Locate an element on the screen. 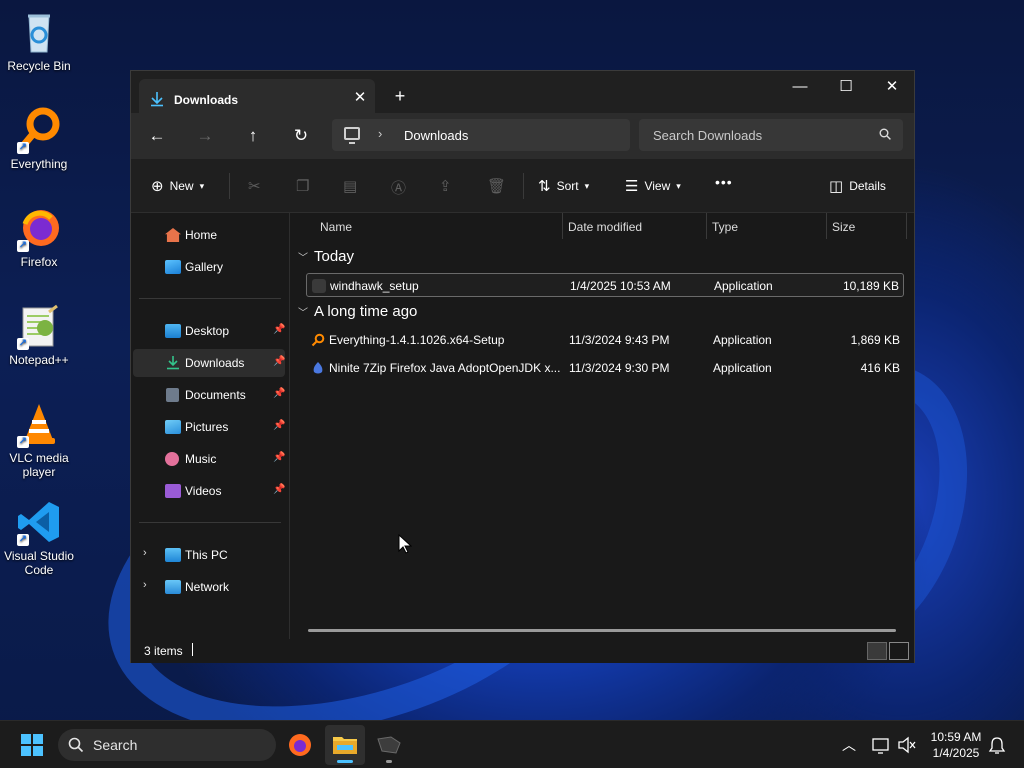 The height and width of the screenshot is (768, 1024). start-button is located at coordinates (32, 745).